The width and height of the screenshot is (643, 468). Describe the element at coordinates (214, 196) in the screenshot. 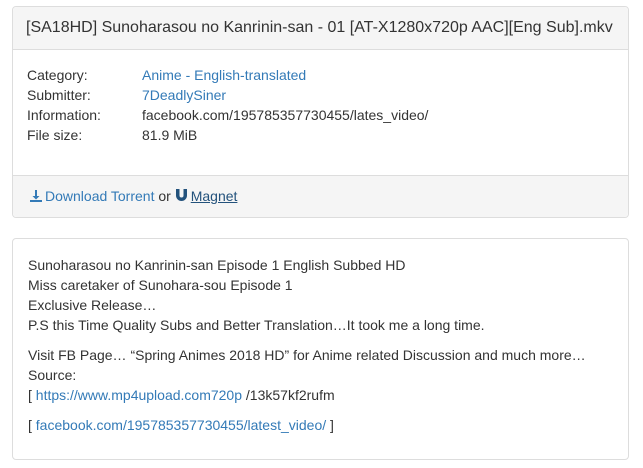

I see `magnet-label: Magnet` at that location.